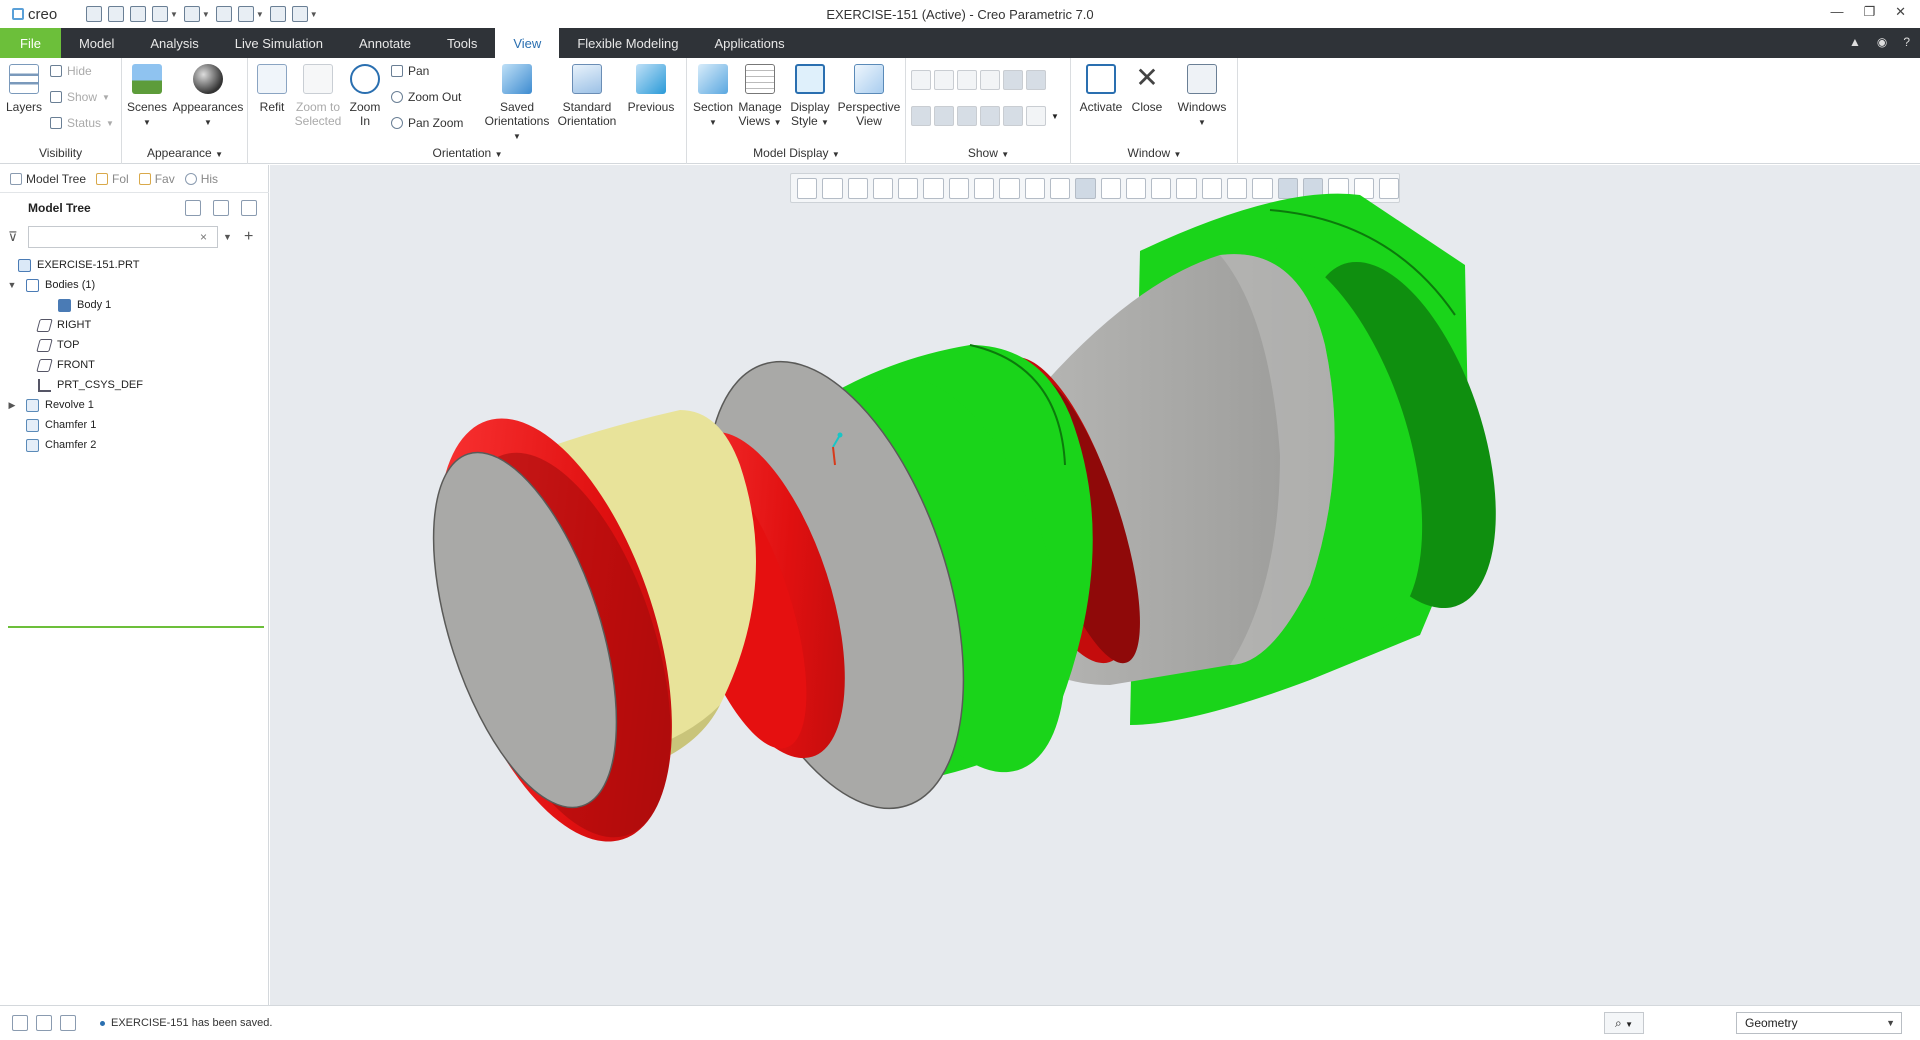  What do you see at coordinates (249, 208) in the screenshot?
I see `filter-tree-icon` at bounding box center [249, 208].